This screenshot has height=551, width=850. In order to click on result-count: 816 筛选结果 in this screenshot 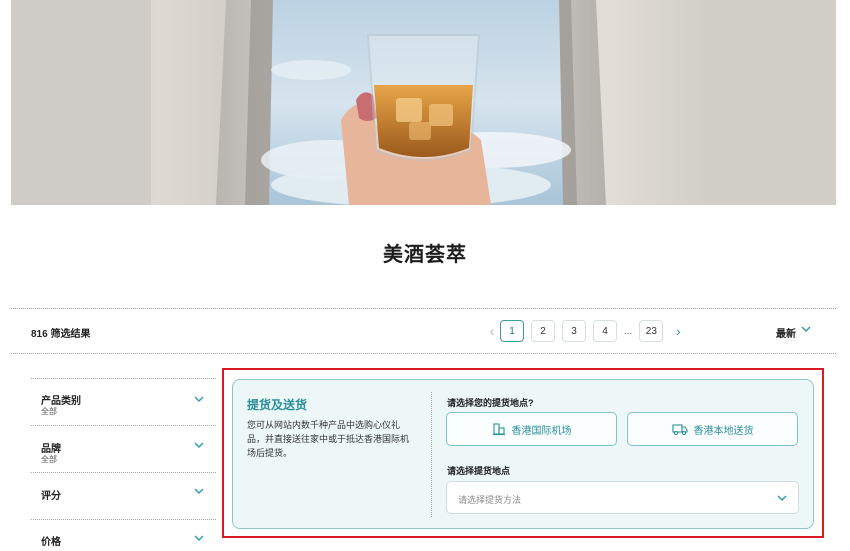, I will do `click(61, 334)`.